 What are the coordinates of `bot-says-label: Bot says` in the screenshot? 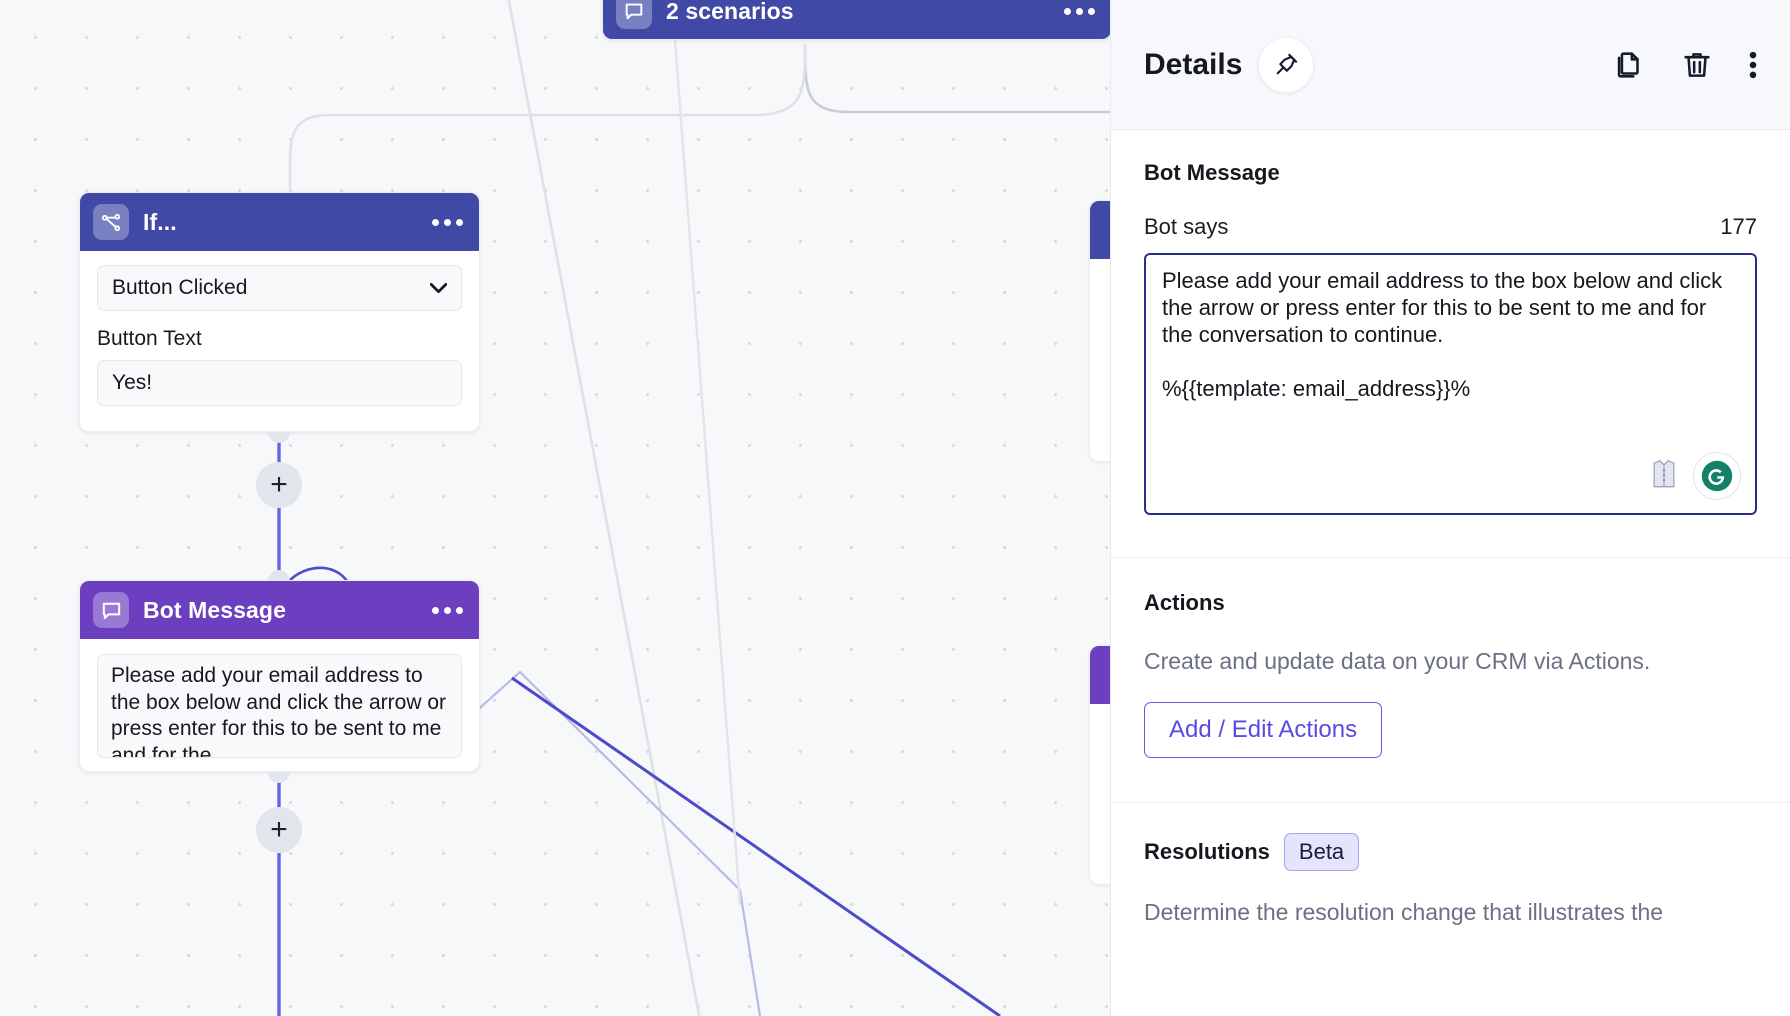 It's located at (1186, 226).